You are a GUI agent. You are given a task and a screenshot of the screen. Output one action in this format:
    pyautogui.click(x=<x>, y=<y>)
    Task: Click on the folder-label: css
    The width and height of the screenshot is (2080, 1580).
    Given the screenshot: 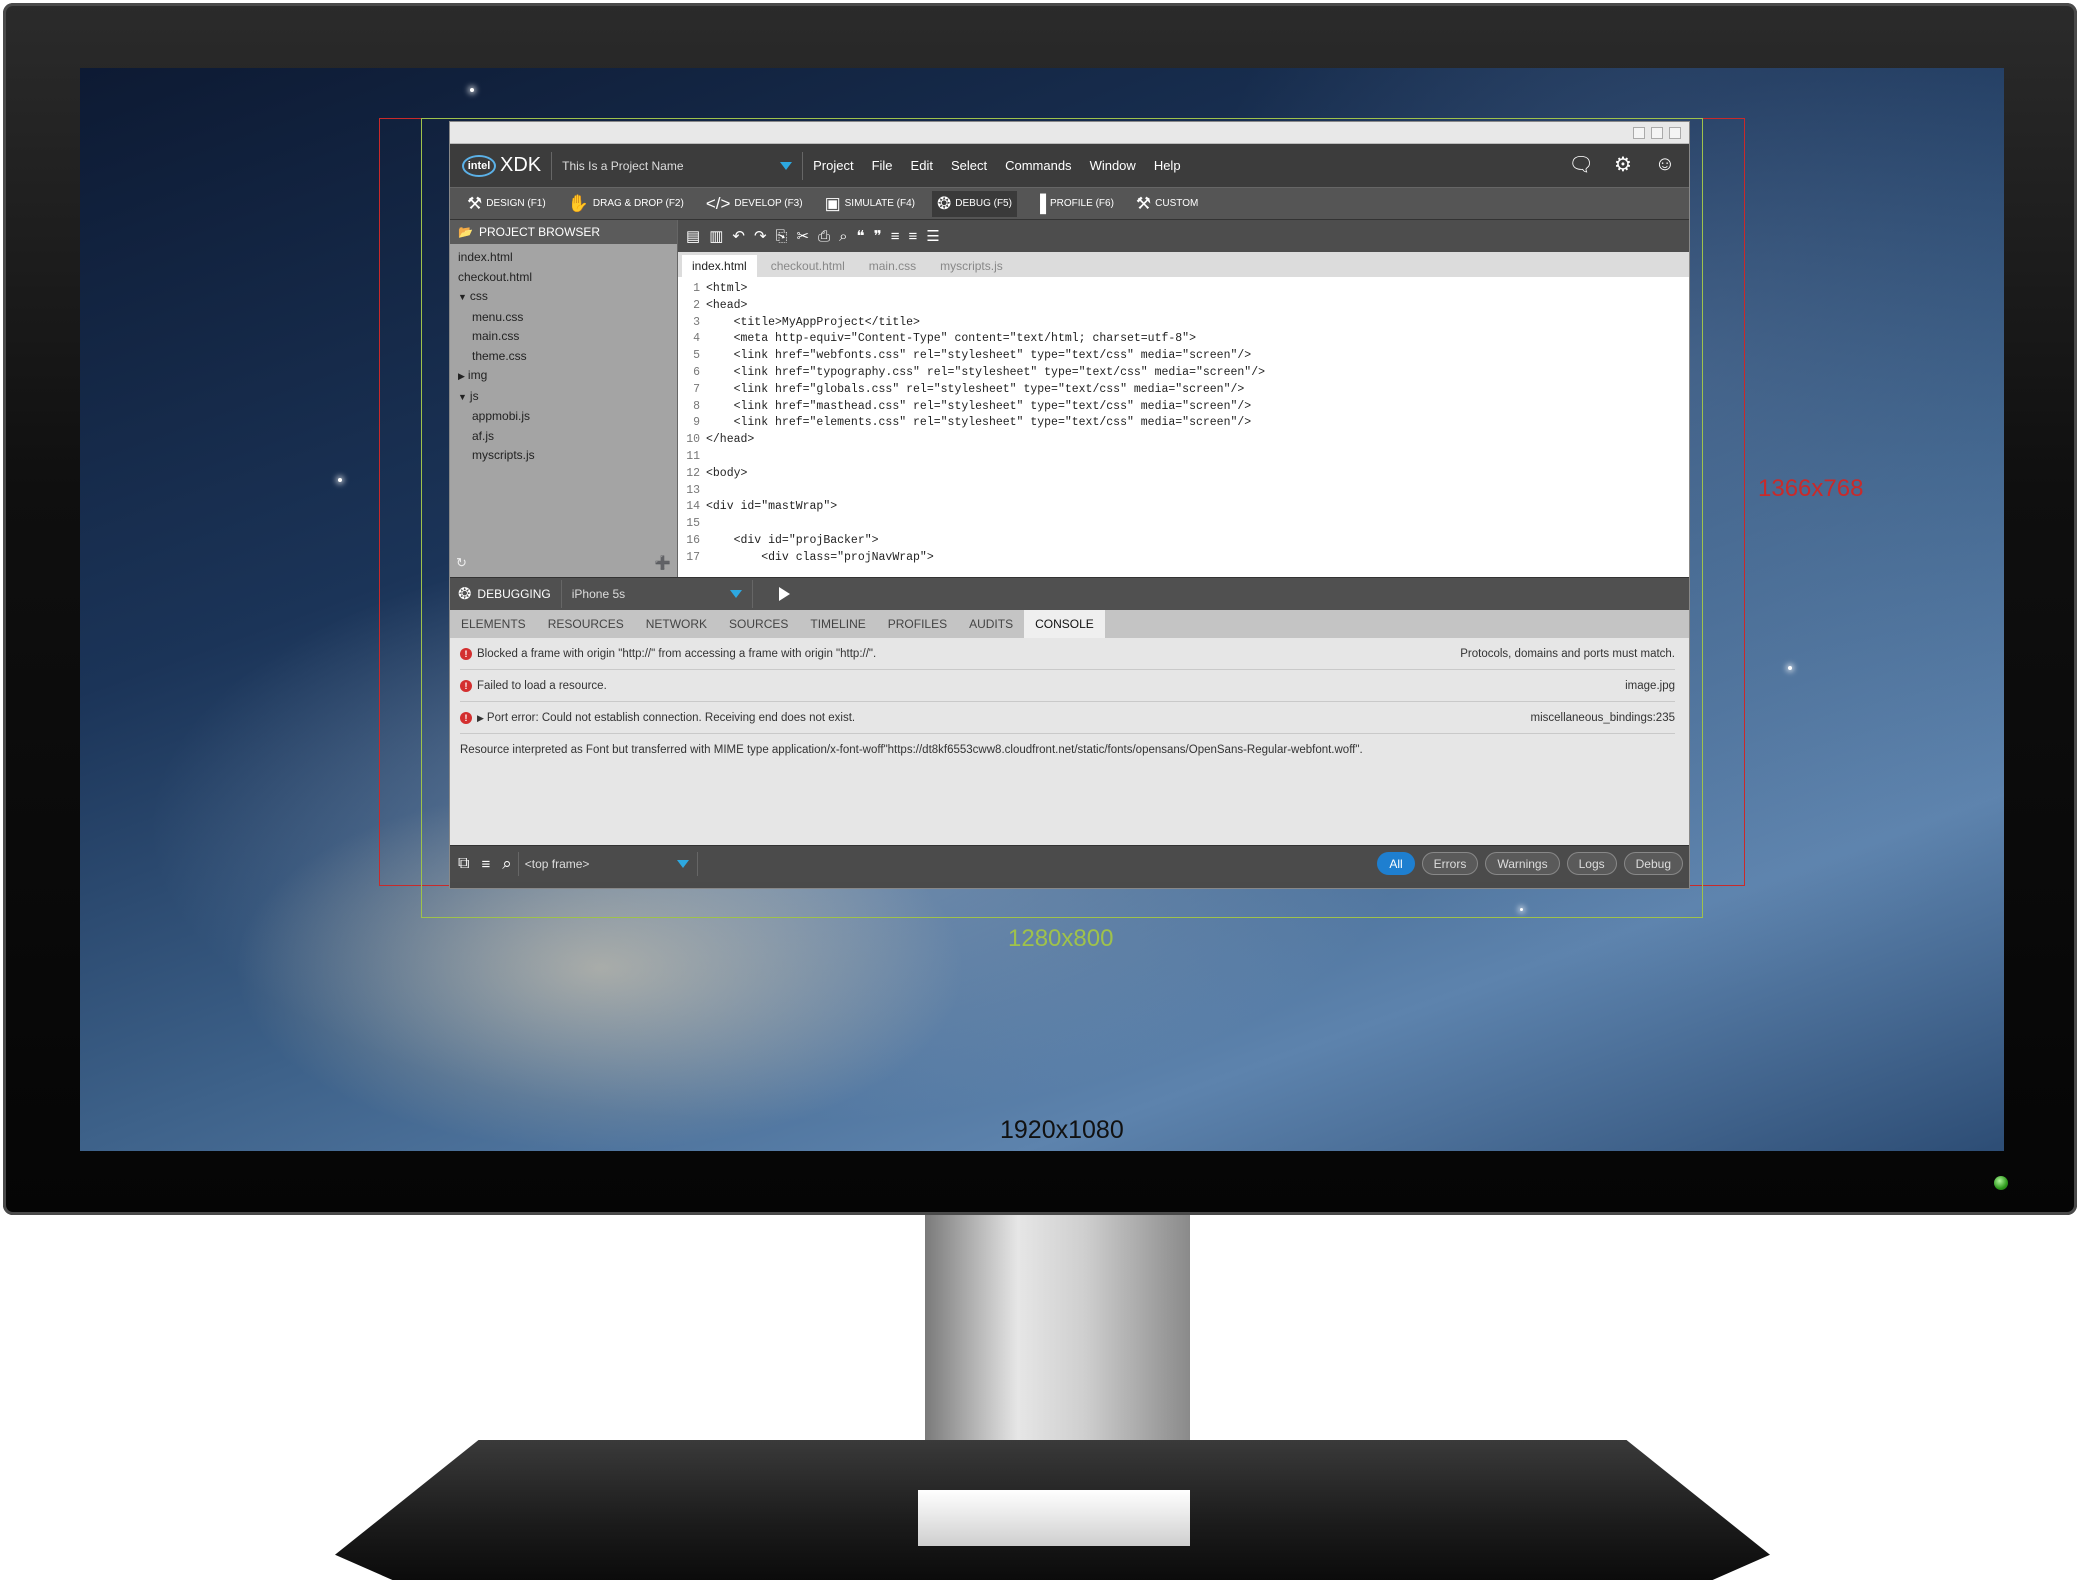 What is the action you would take?
    pyautogui.click(x=478, y=296)
    